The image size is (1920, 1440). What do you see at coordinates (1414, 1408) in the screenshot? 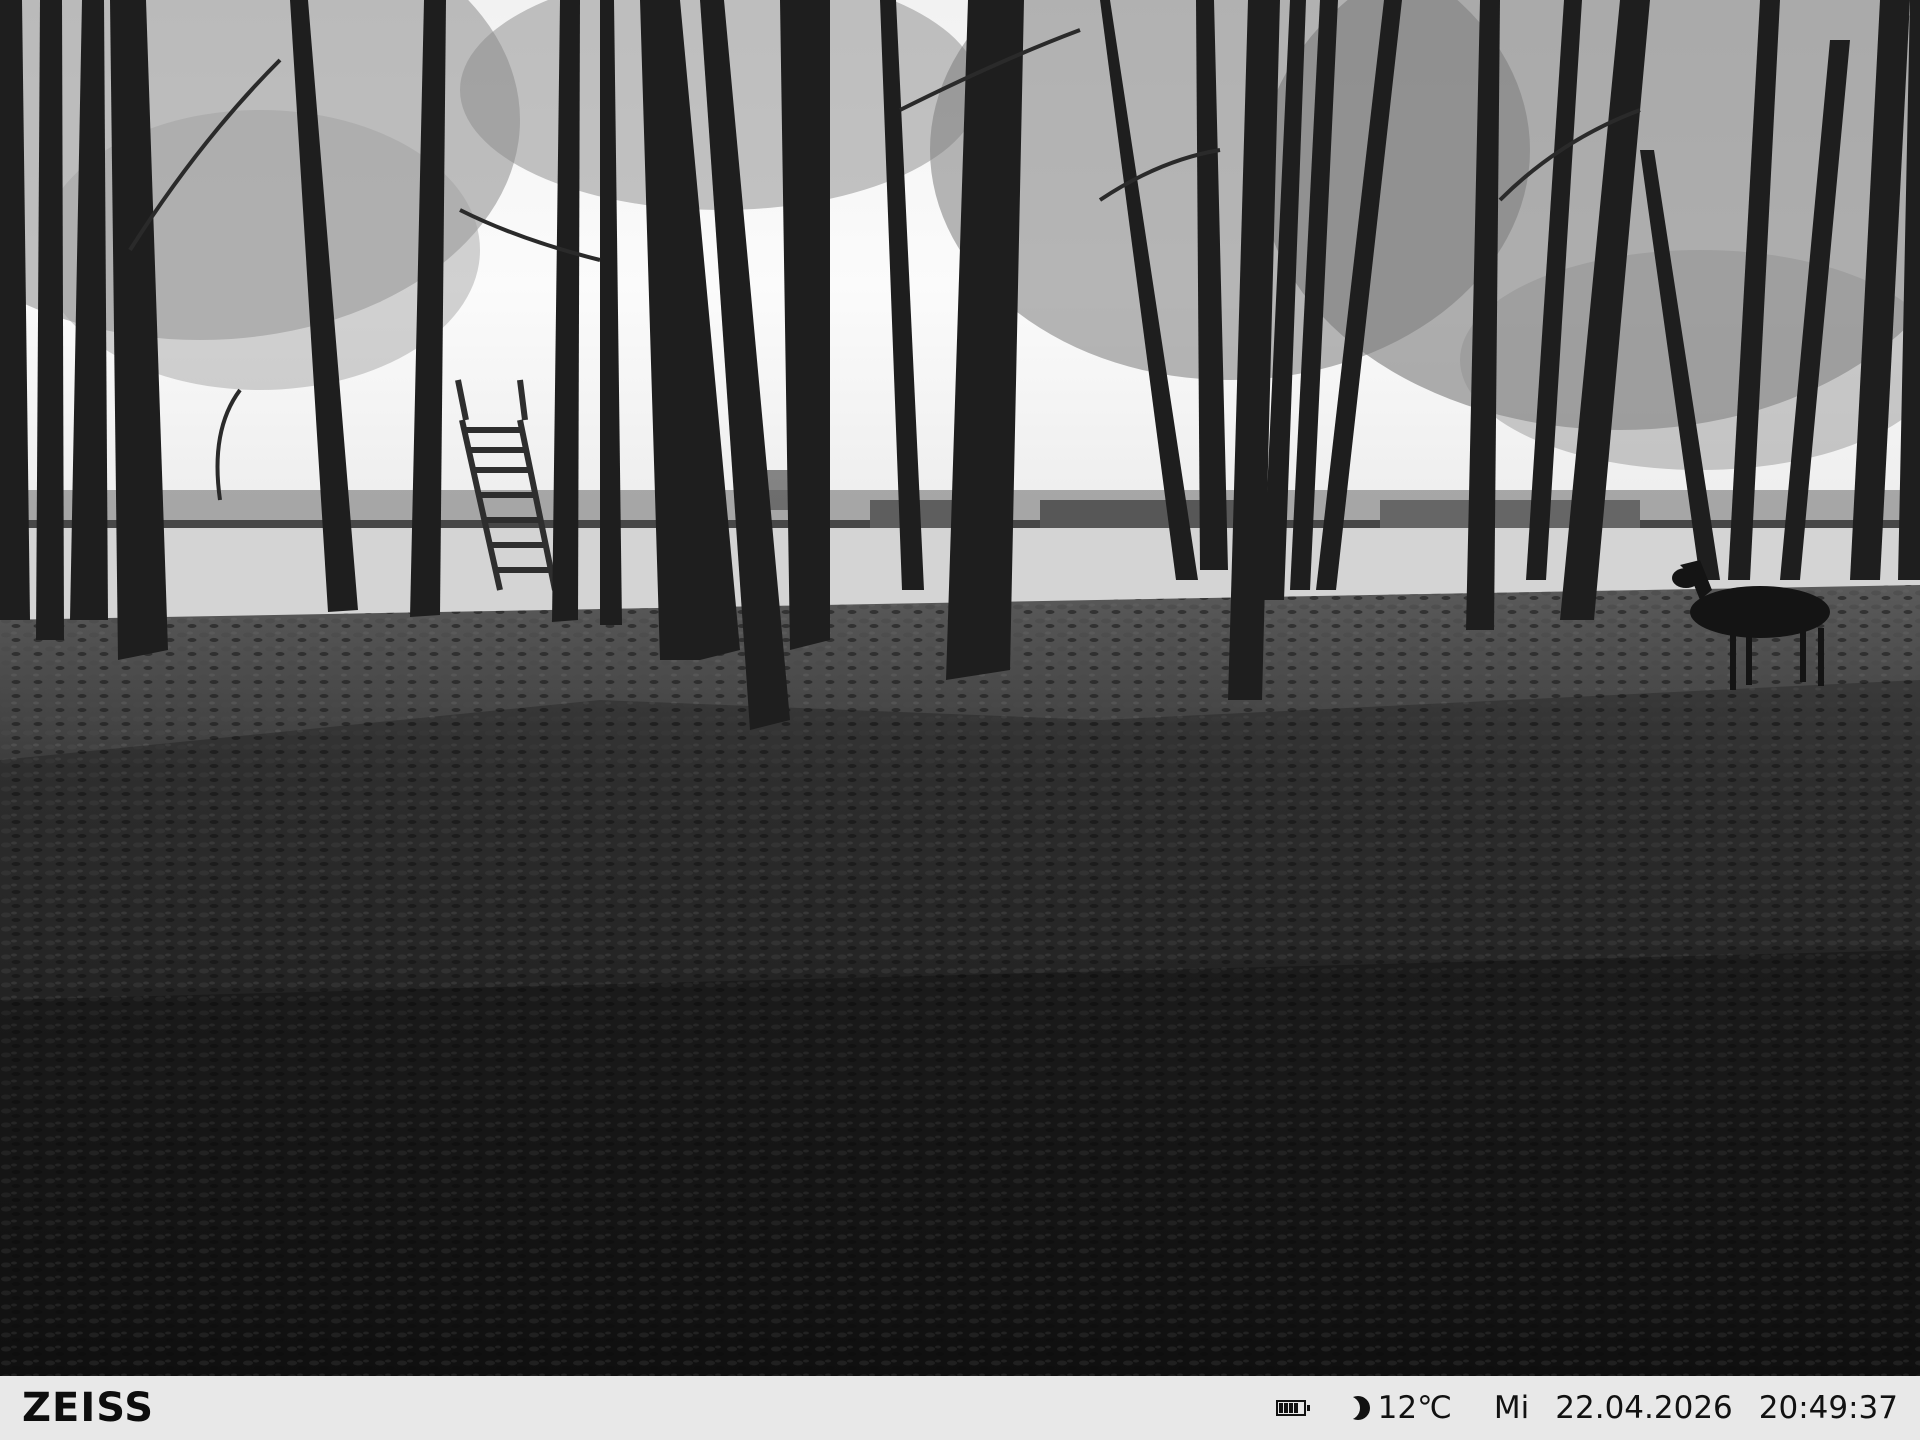
I see `temperature-readout: 12℃` at bounding box center [1414, 1408].